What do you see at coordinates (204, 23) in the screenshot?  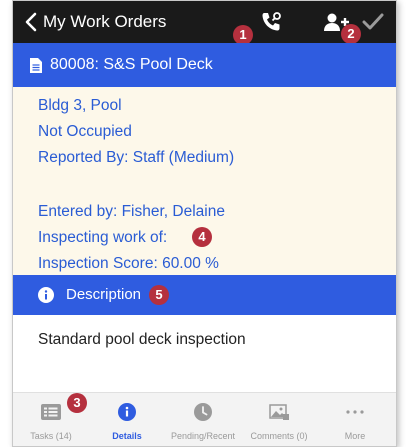 I see `app-bar: My Work Orders 1 2` at bounding box center [204, 23].